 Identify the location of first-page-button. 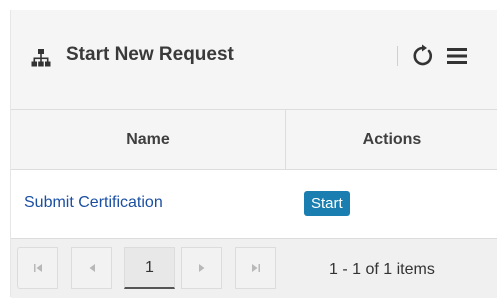
(37, 268).